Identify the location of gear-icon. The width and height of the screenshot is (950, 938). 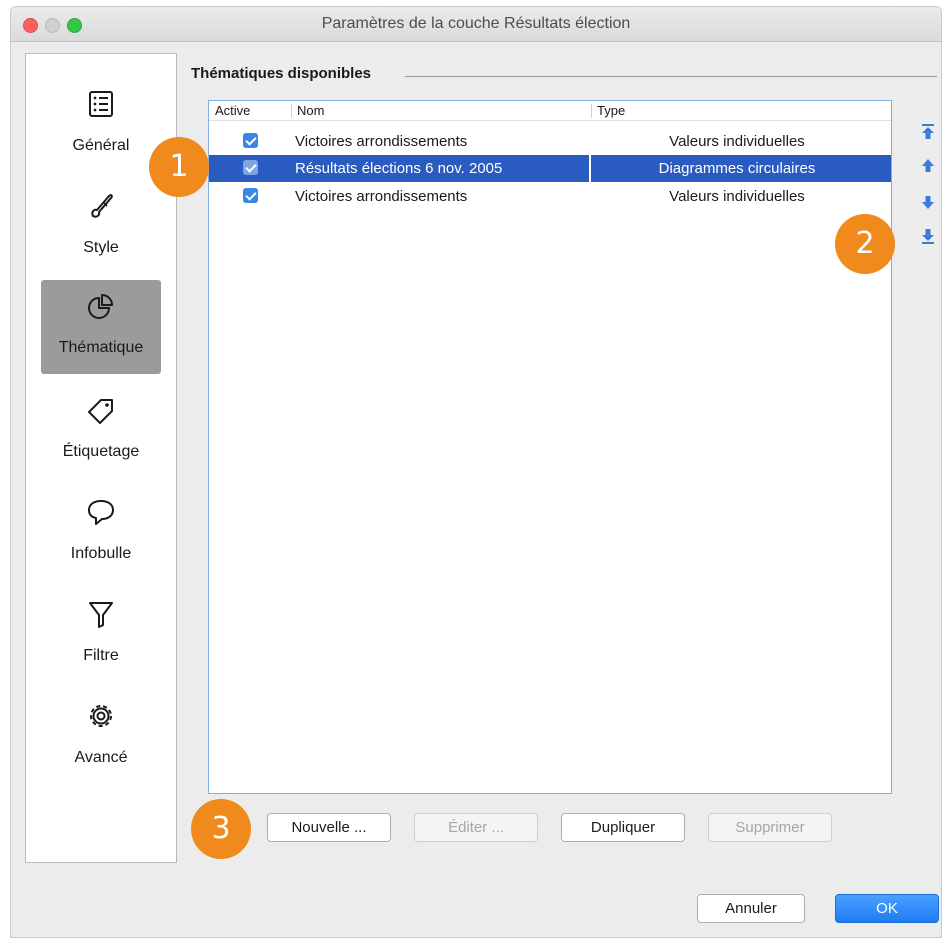
(101, 716).